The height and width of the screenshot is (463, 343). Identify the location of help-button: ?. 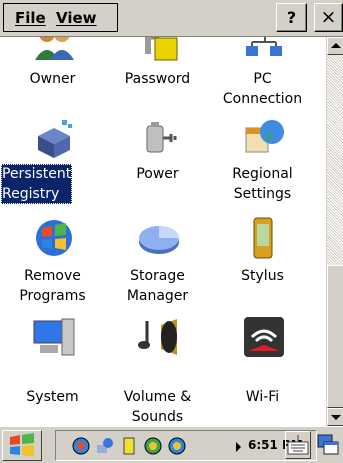
(291, 17).